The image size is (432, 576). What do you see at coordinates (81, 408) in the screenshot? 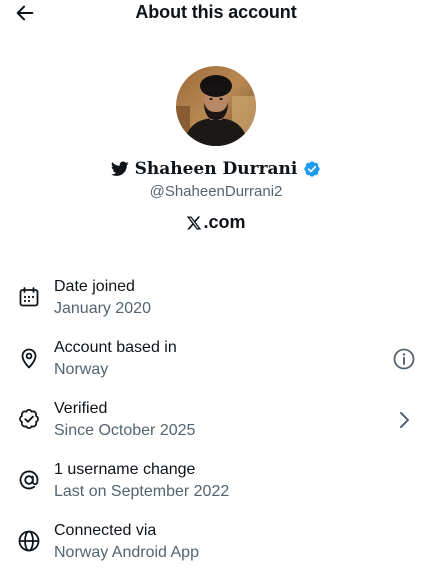
I see `row-title: Verified` at bounding box center [81, 408].